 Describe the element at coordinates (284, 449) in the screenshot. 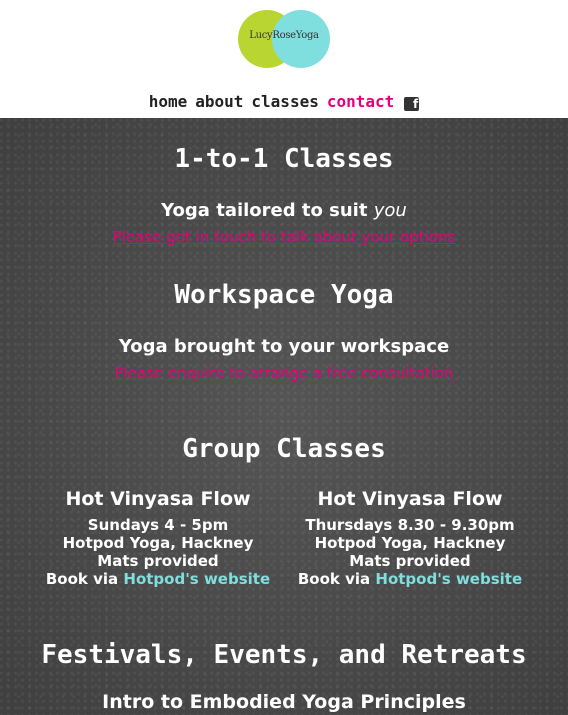

I see `group-classes-heading: Group Classes` at that location.